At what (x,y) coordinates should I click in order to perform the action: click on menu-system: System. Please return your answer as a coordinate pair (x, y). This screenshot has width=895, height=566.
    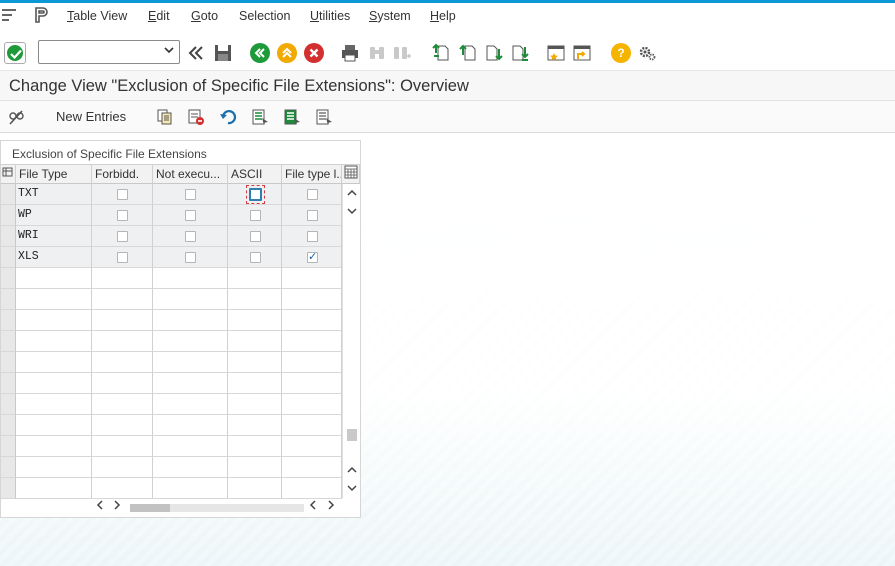
    Looking at the image, I should click on (390, 16).